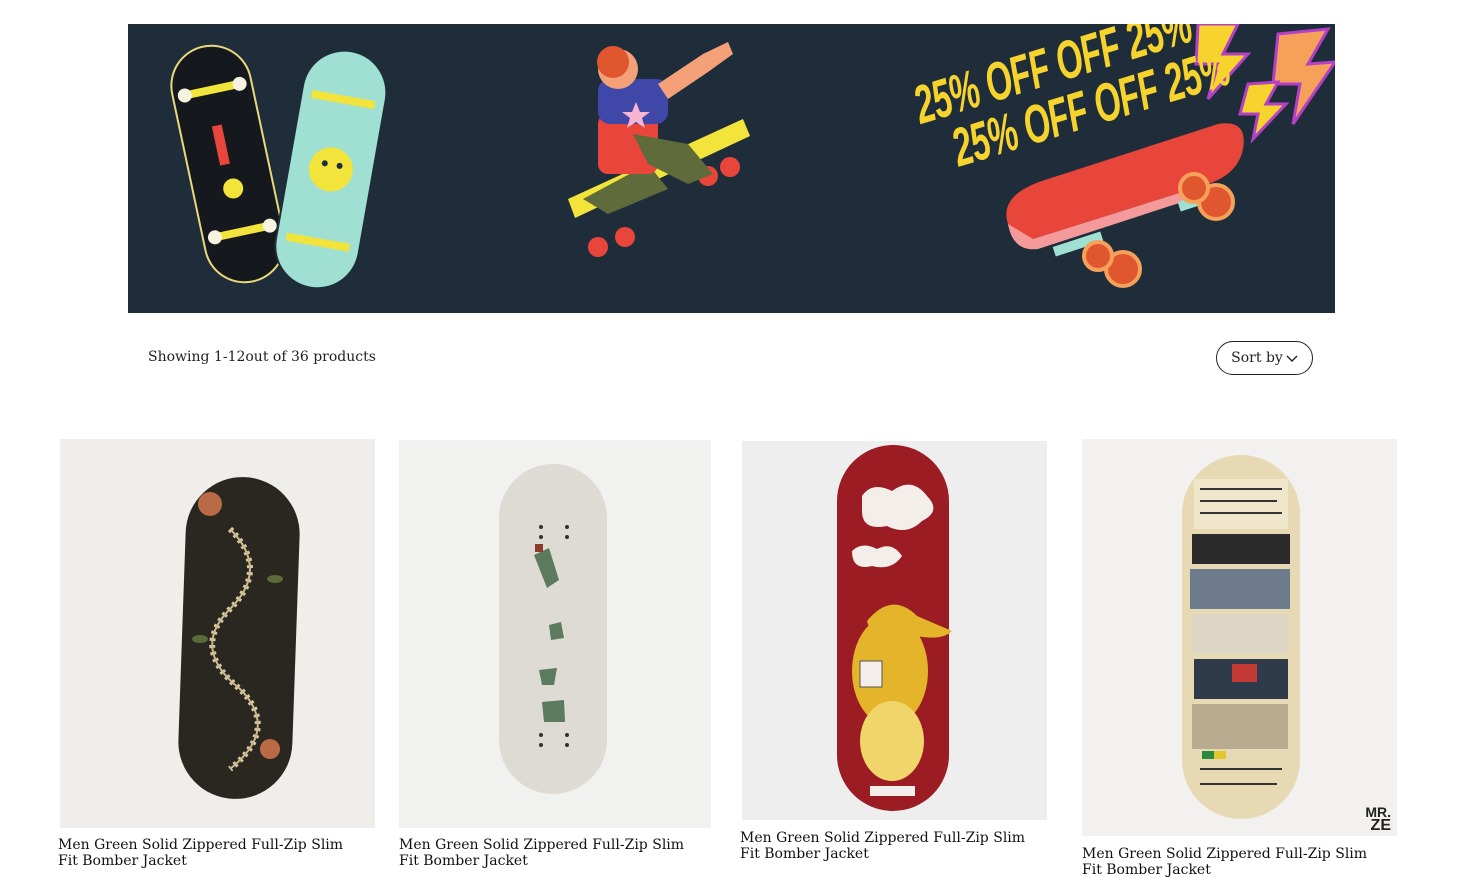 The height and width of the screenshot is (878, 1468). I want to click on product-count-text: Showing 1-12out of 36 products, so click(262, 357).